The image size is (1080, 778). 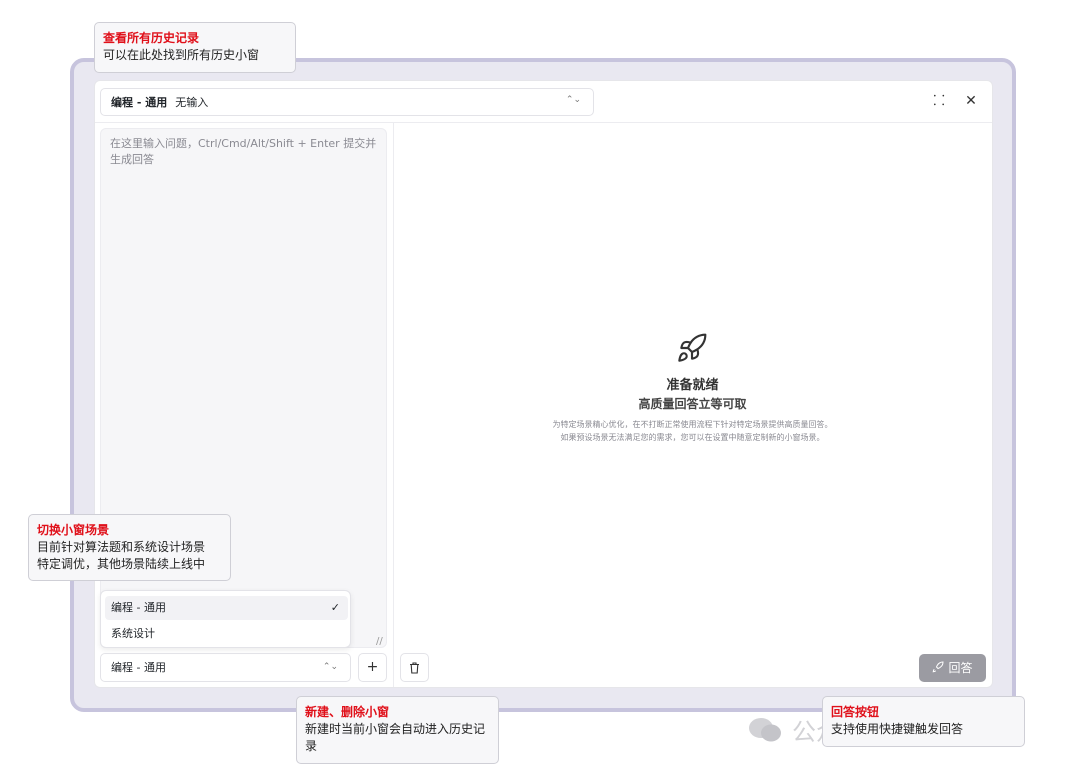 I want to click on delete-window-button, so click(x=414, y=667).